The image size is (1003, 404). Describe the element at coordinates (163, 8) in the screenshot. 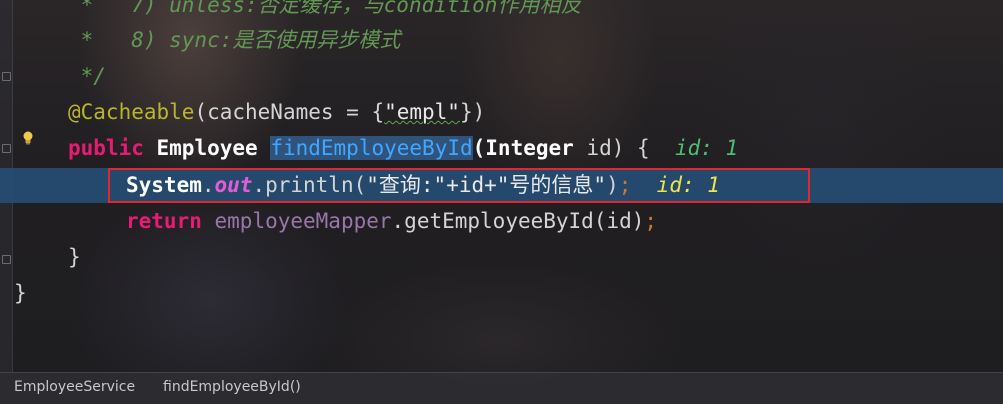

I see `comment-text: * 7) unless:` at that location.